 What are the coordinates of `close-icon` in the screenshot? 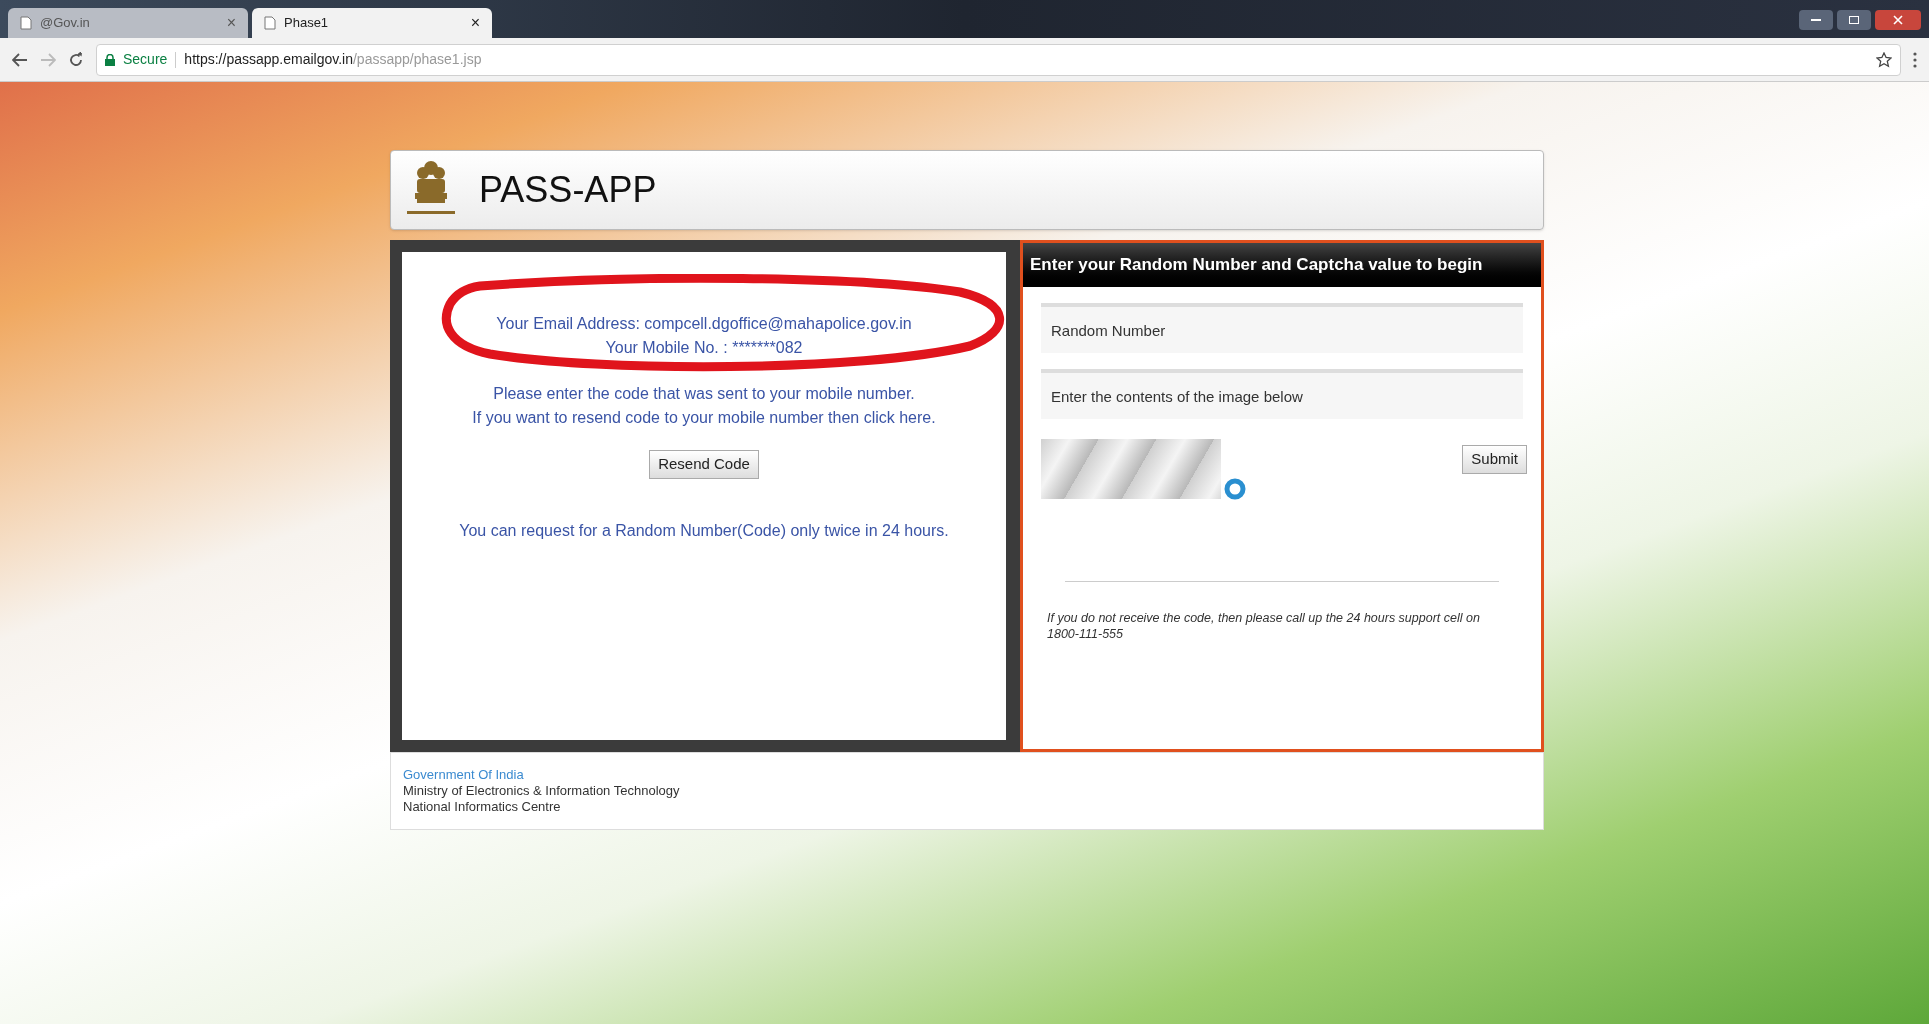 It's located at (1898, 20).